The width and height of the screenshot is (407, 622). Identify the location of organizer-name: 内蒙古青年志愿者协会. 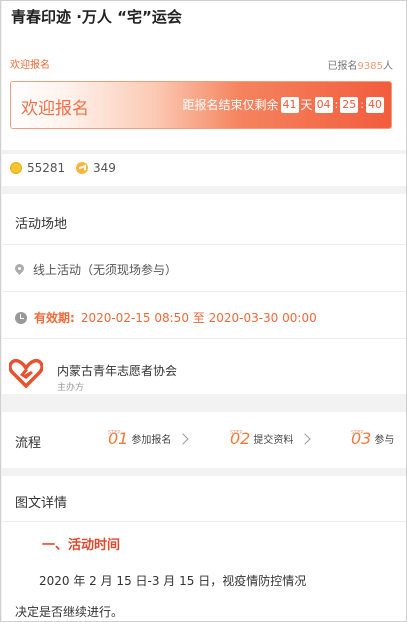
(117, 370).